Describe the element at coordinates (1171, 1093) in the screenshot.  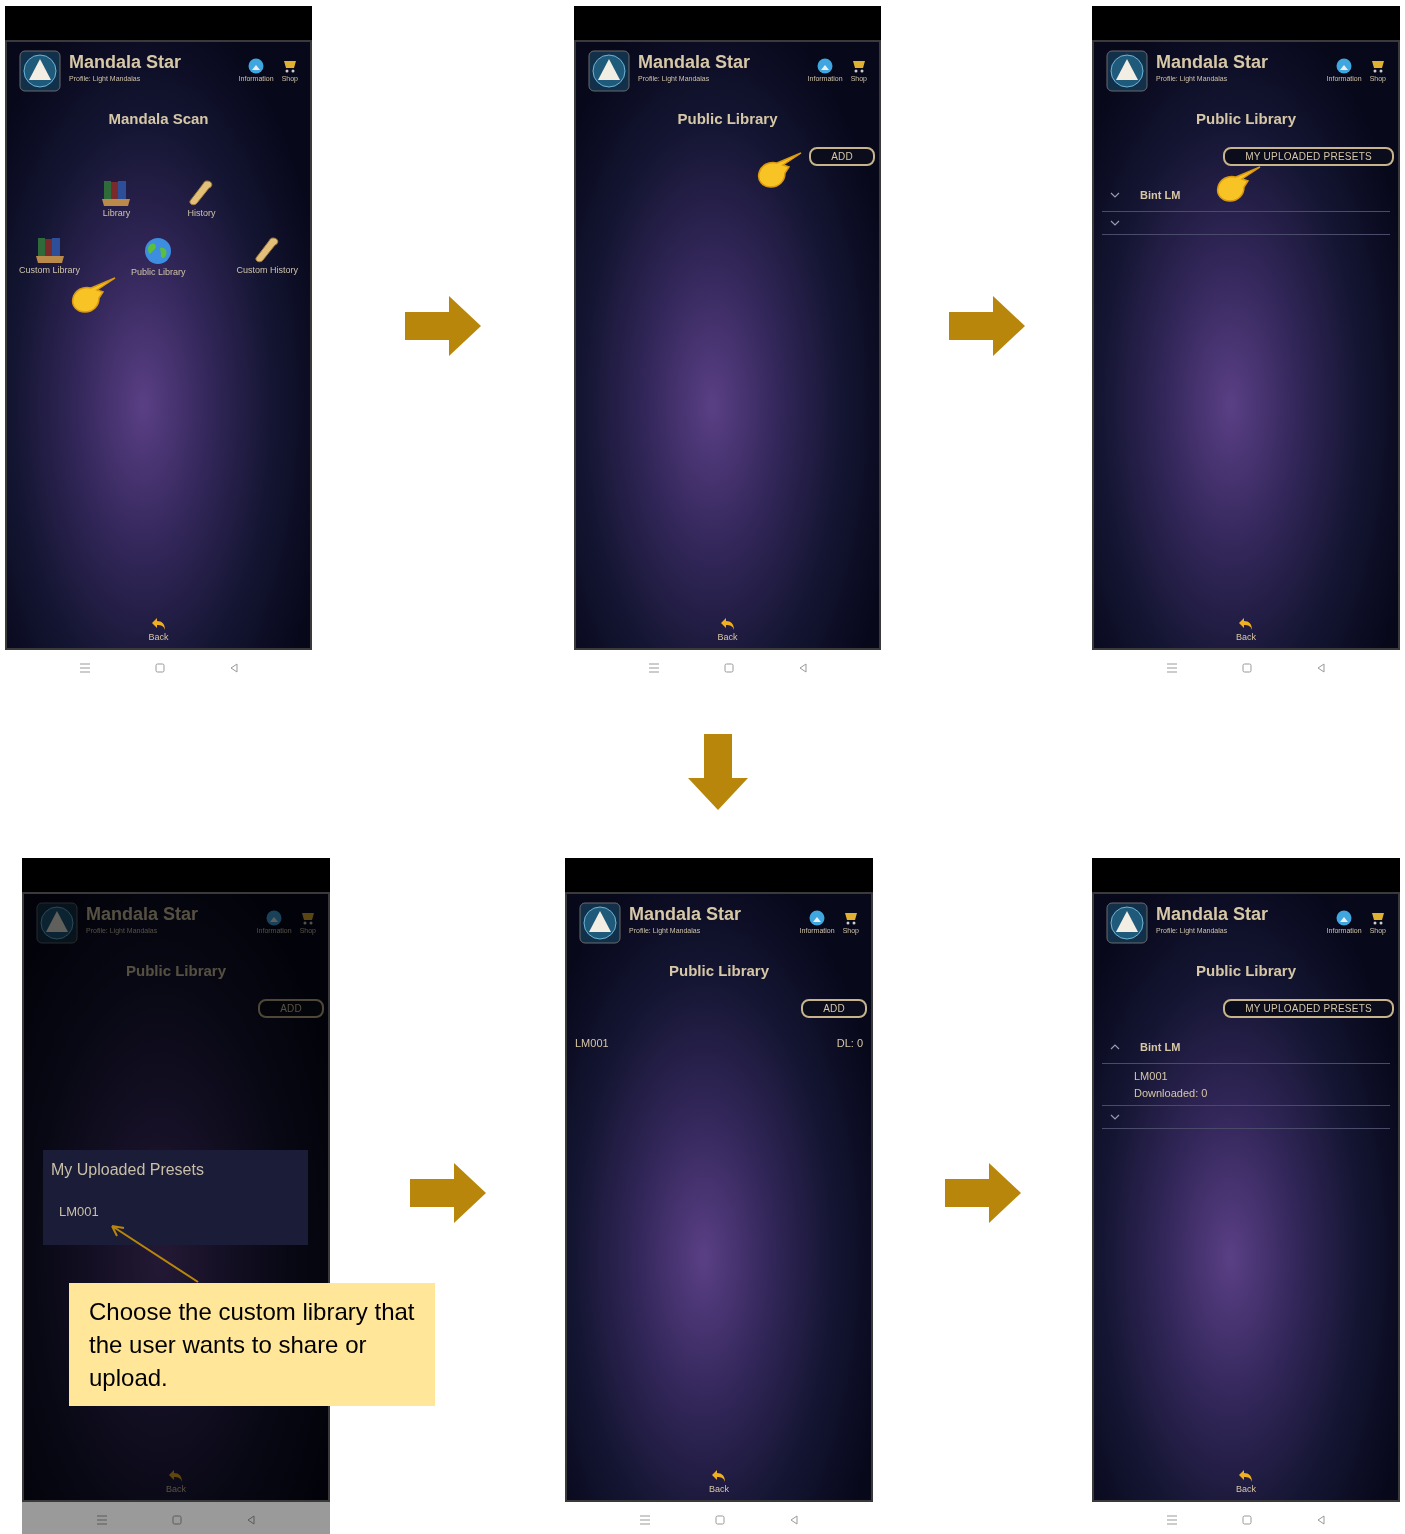
I see `download-count: Downloaded: 0` at that location.